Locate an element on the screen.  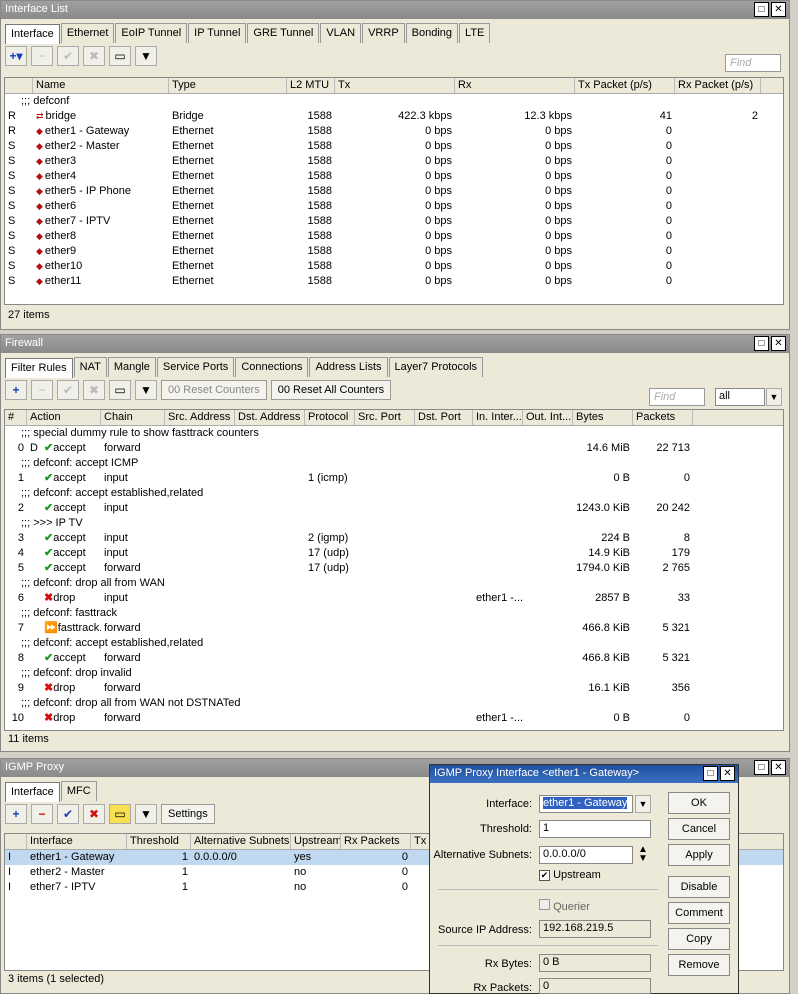
table-row: S ◆ ether8 Ethernet 1588 0 bps 0 bps 0 is located at coordinates (394, 236).